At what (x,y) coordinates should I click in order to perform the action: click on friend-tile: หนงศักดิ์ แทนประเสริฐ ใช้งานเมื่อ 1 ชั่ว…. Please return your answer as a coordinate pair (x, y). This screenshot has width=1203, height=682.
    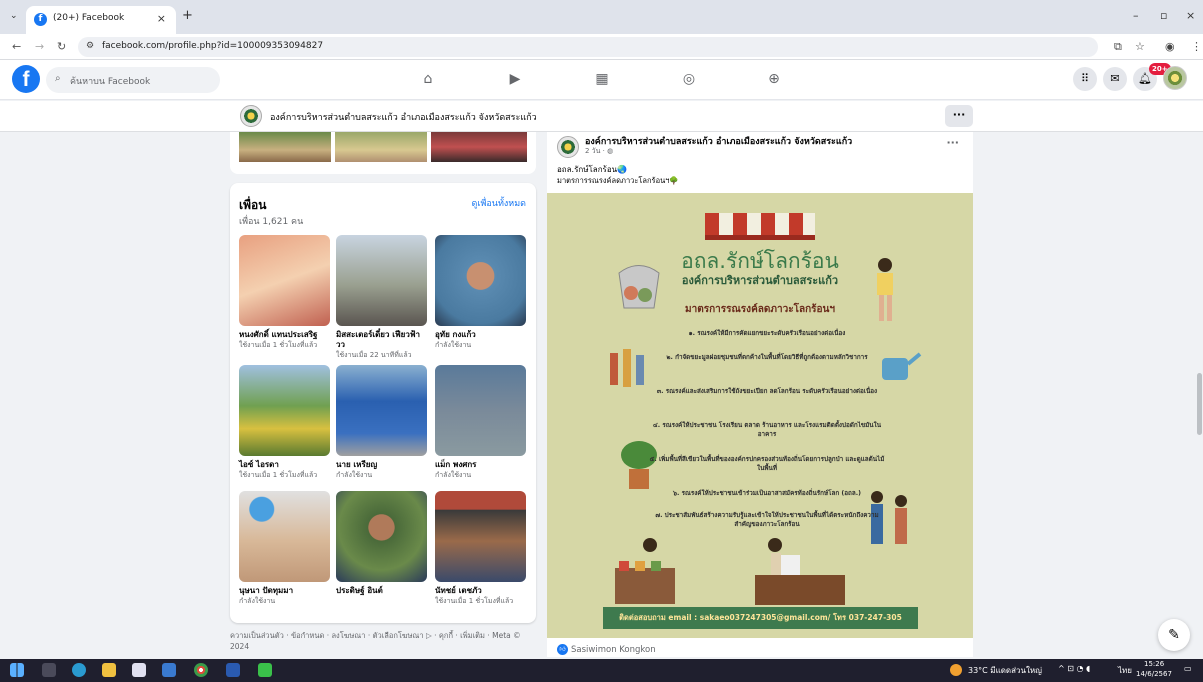
    Looking at the image, I should click on (284, 292).